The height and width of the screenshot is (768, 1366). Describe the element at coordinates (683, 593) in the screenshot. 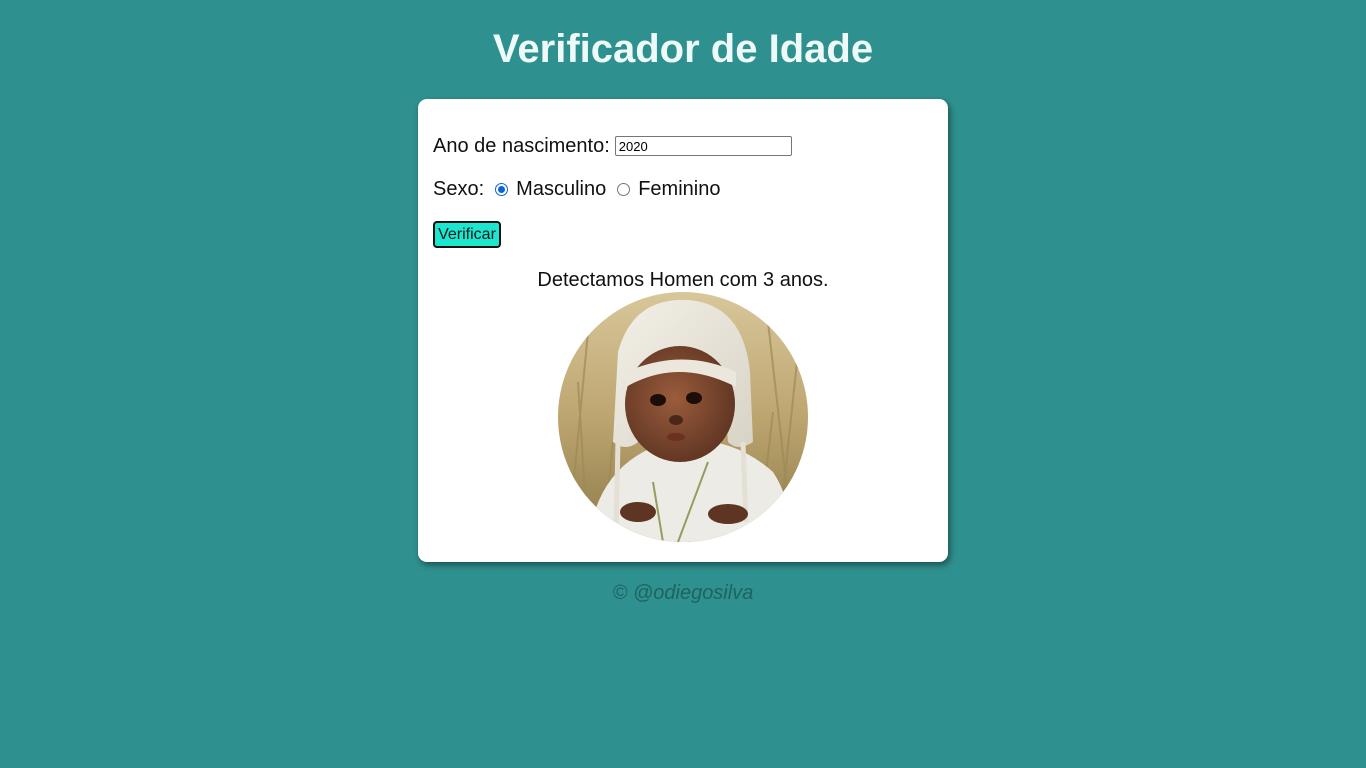

I see `footer-credit: © @odiegosilva` at that location.